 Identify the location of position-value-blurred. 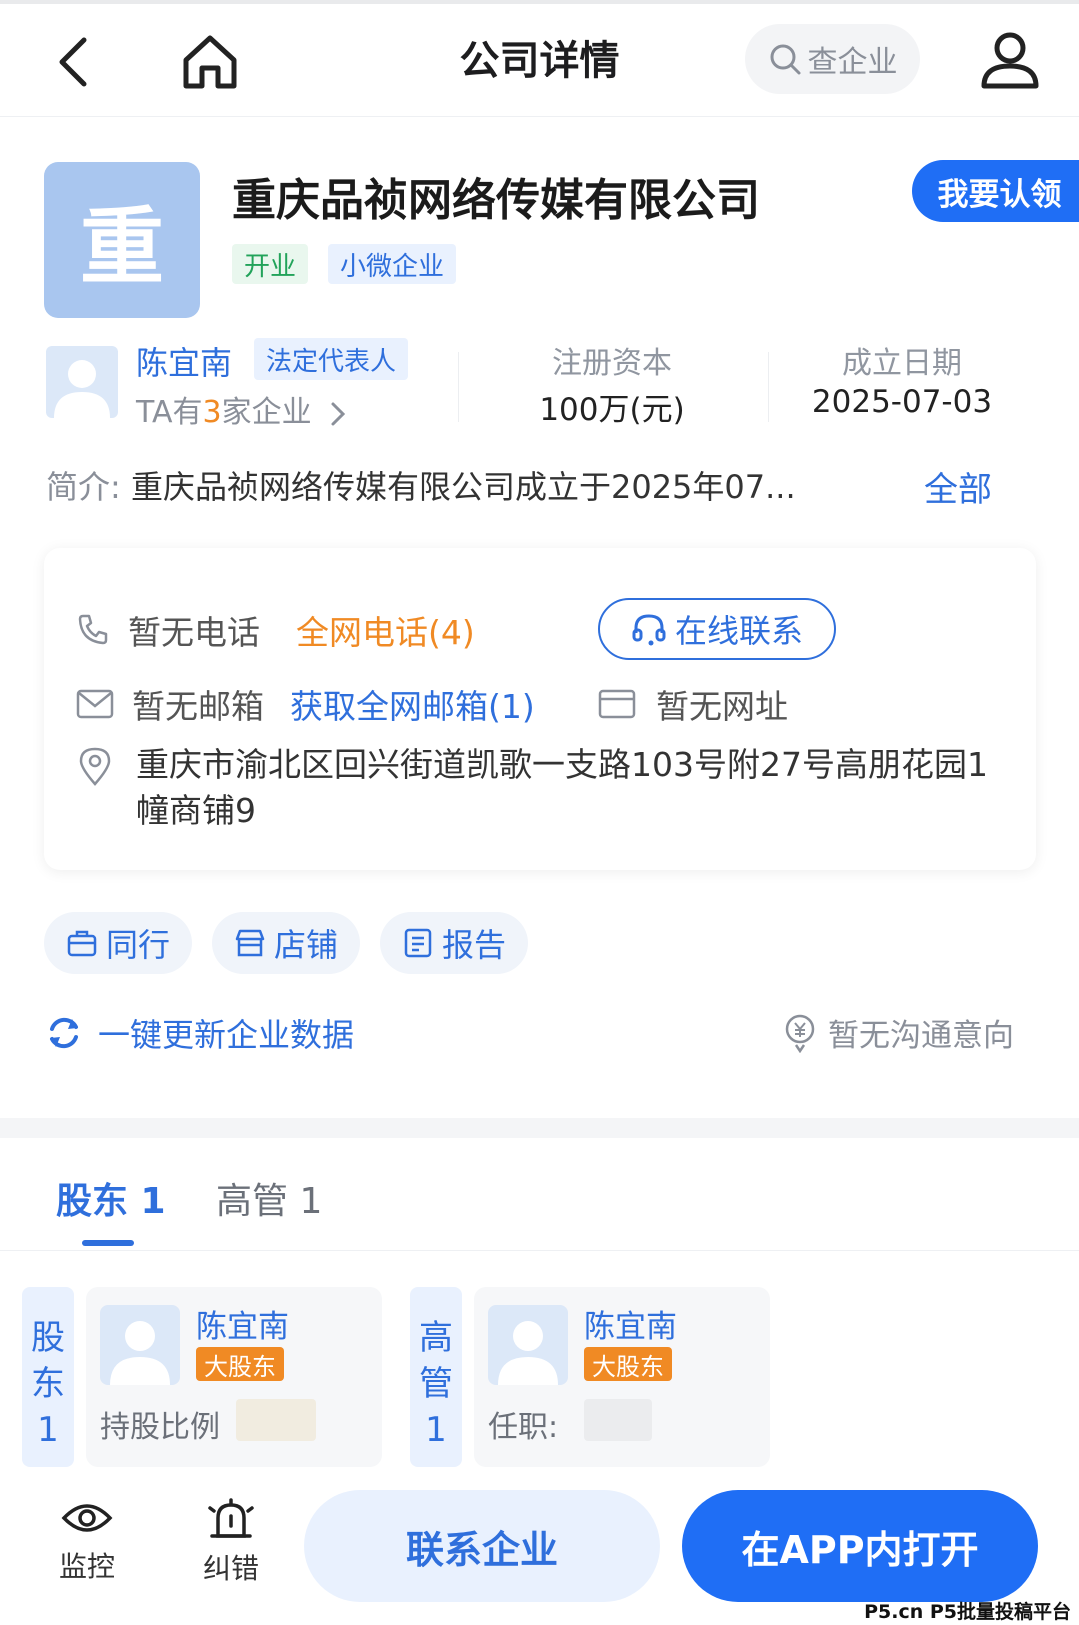
(618, 1420).